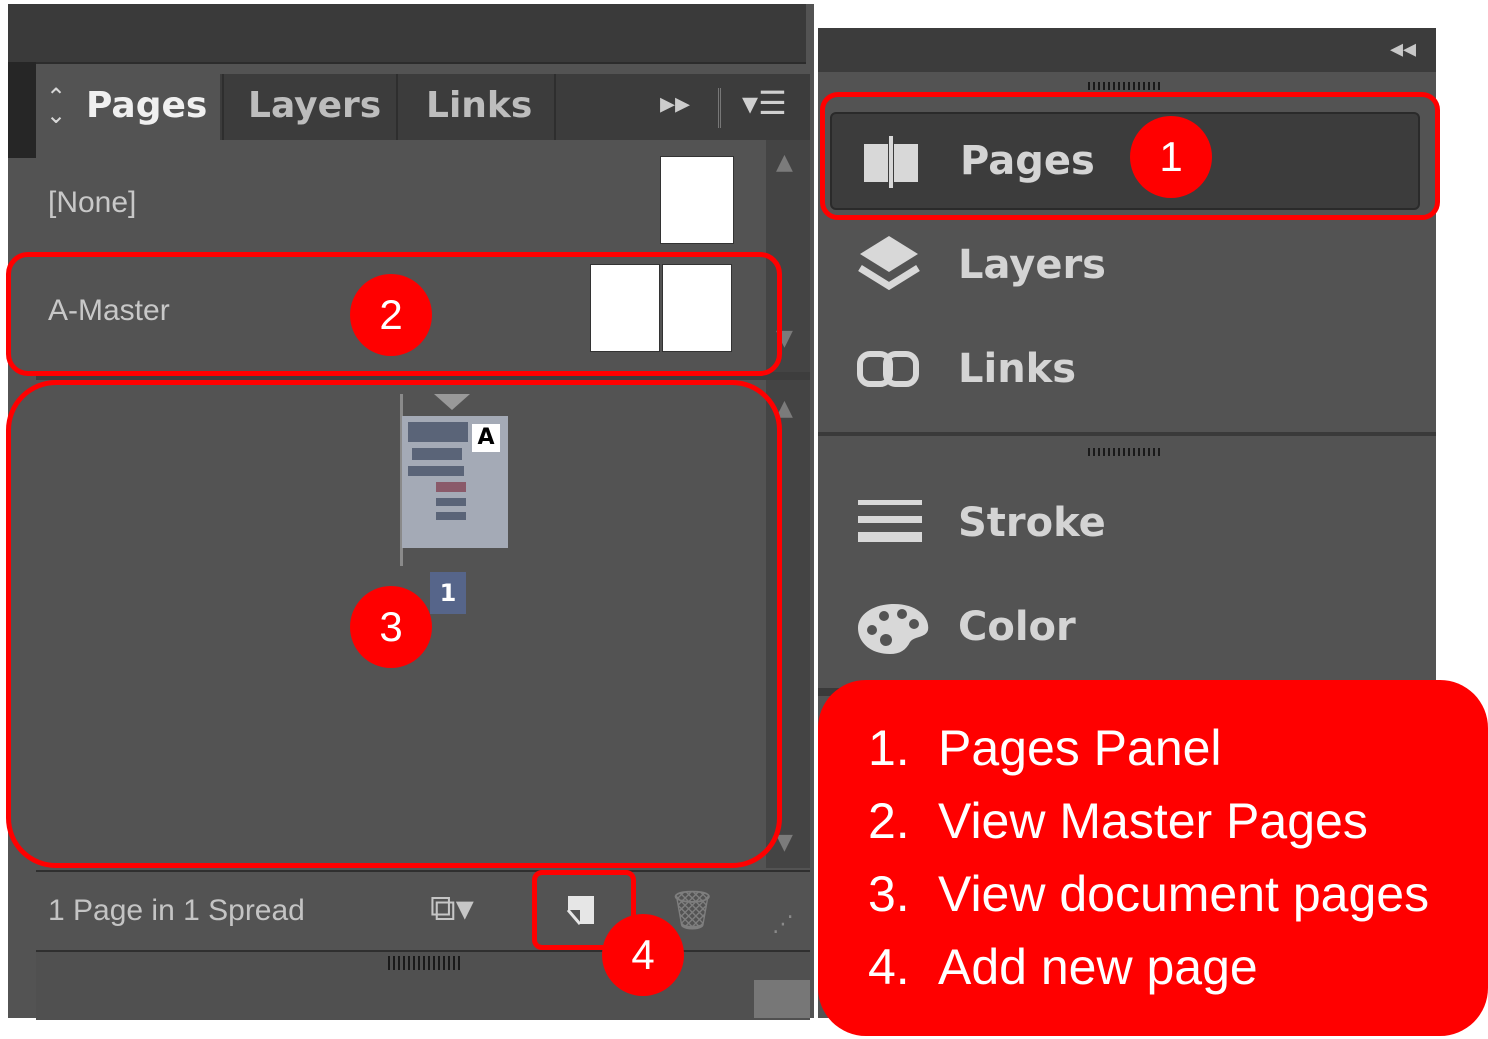 This screenshot has height=1039, width=1488. What do you see at coordinates (1125, 525) in the screenshot?
I see `dock-item-stroke: Stroke` at bounding box center [1125, 525].